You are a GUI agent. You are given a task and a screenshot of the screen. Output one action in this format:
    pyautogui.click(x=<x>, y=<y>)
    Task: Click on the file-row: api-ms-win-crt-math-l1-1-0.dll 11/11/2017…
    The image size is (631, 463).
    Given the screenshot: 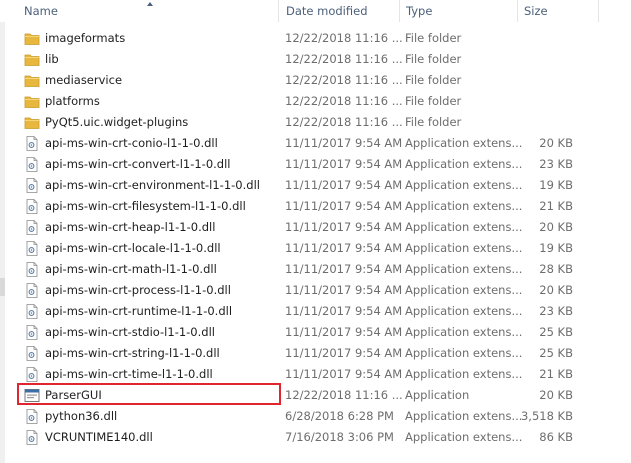 What is the action you would take?
    pyautogui.click(x=324, y=269)
    